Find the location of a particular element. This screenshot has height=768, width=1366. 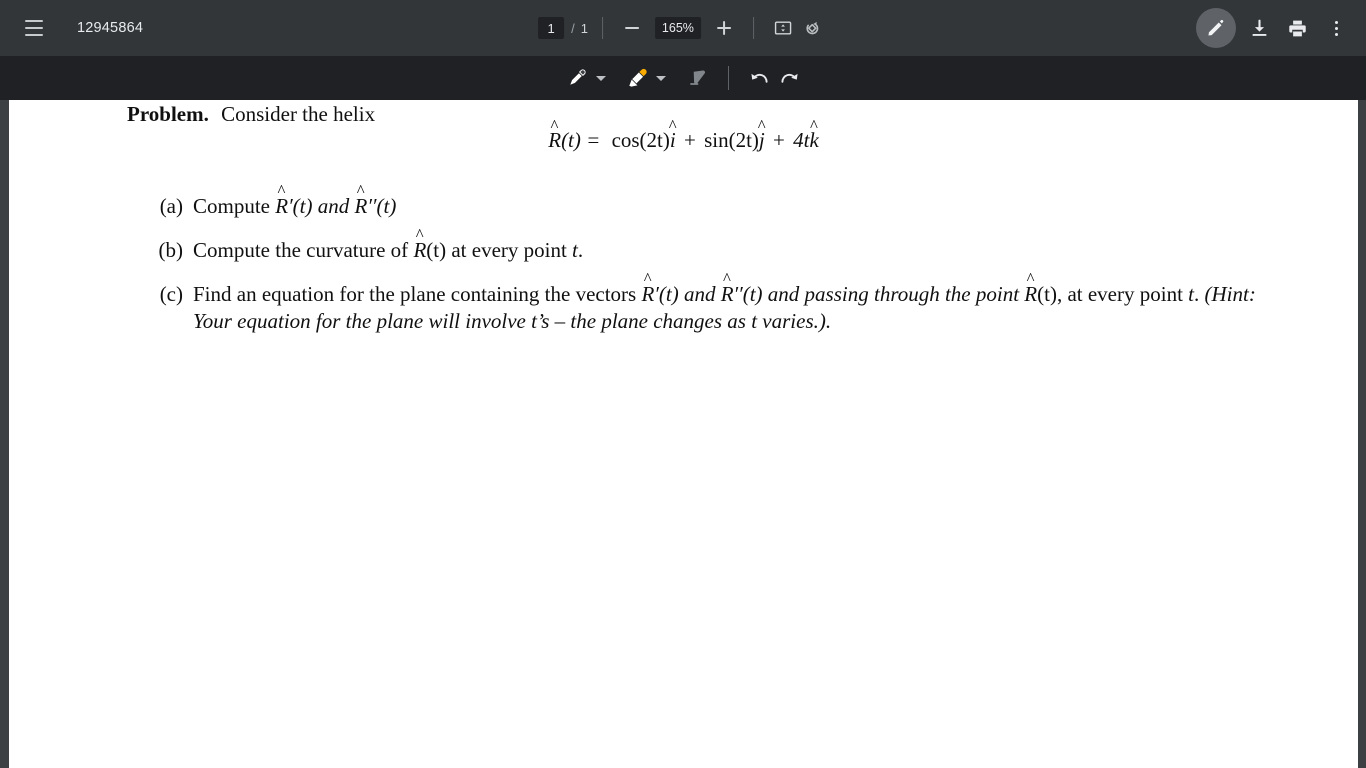

print-button is located at coordinates (1297, 28).